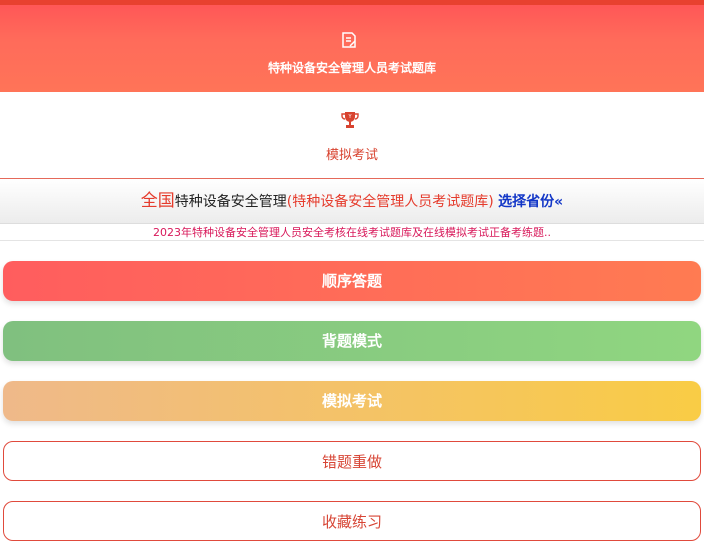 The width and height of the screenshot is (704, 544). Describe the element at coordinates (352, 281) in the screenshot. I see `sequential-answer-button: 顺序答题` at that location.